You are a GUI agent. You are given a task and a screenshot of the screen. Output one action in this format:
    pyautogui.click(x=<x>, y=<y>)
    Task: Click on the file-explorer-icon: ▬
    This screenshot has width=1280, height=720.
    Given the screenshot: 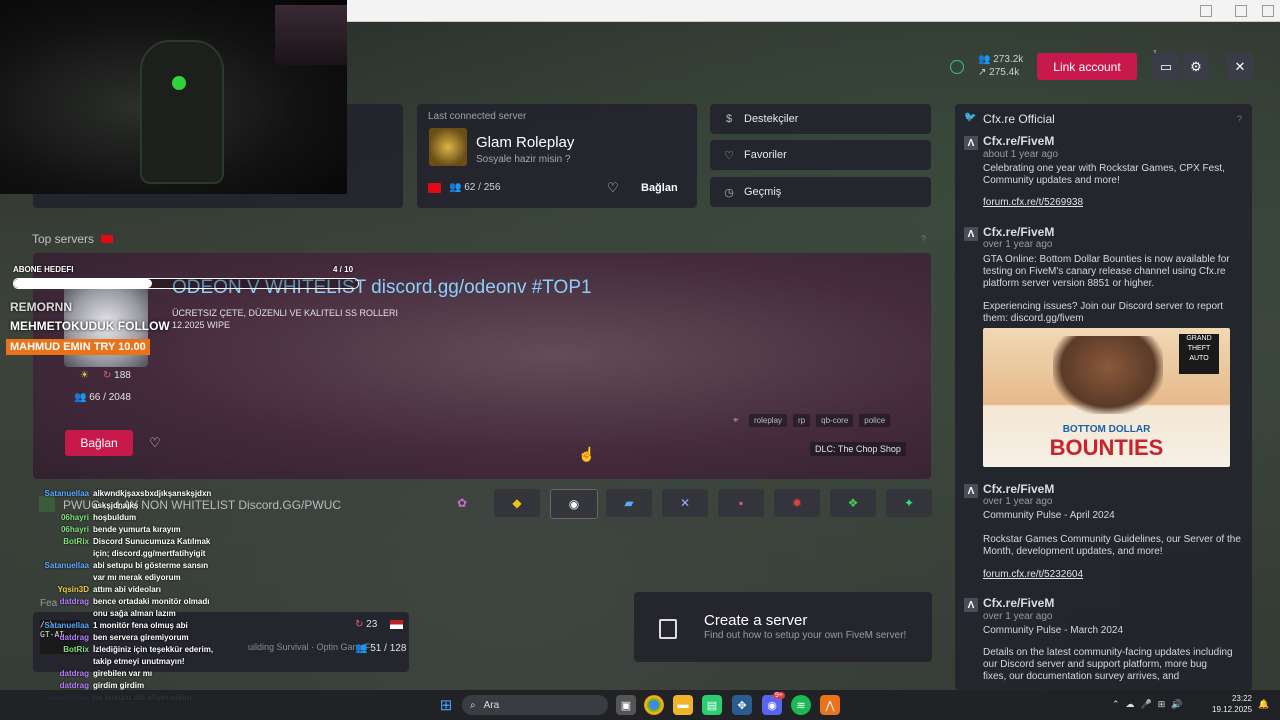 What is the action you would take?
    pyautogui.click(x=683, y=705)
    